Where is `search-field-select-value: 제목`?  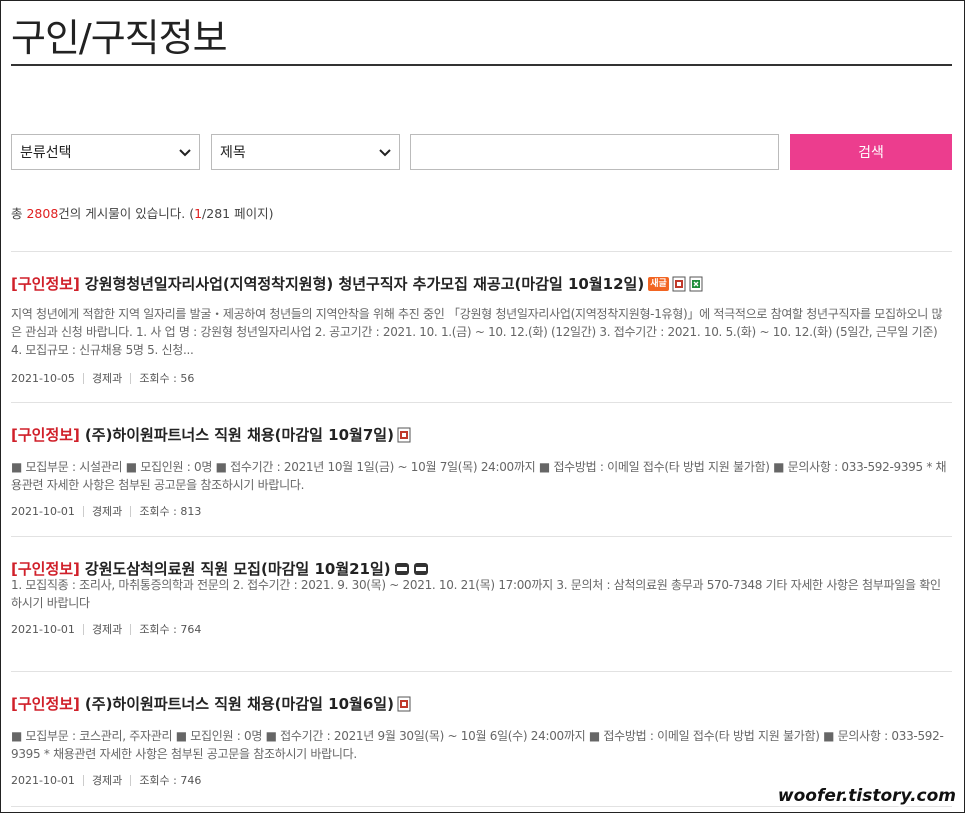
search-field-select-value: 제목 is located at coordinates (233, 153).